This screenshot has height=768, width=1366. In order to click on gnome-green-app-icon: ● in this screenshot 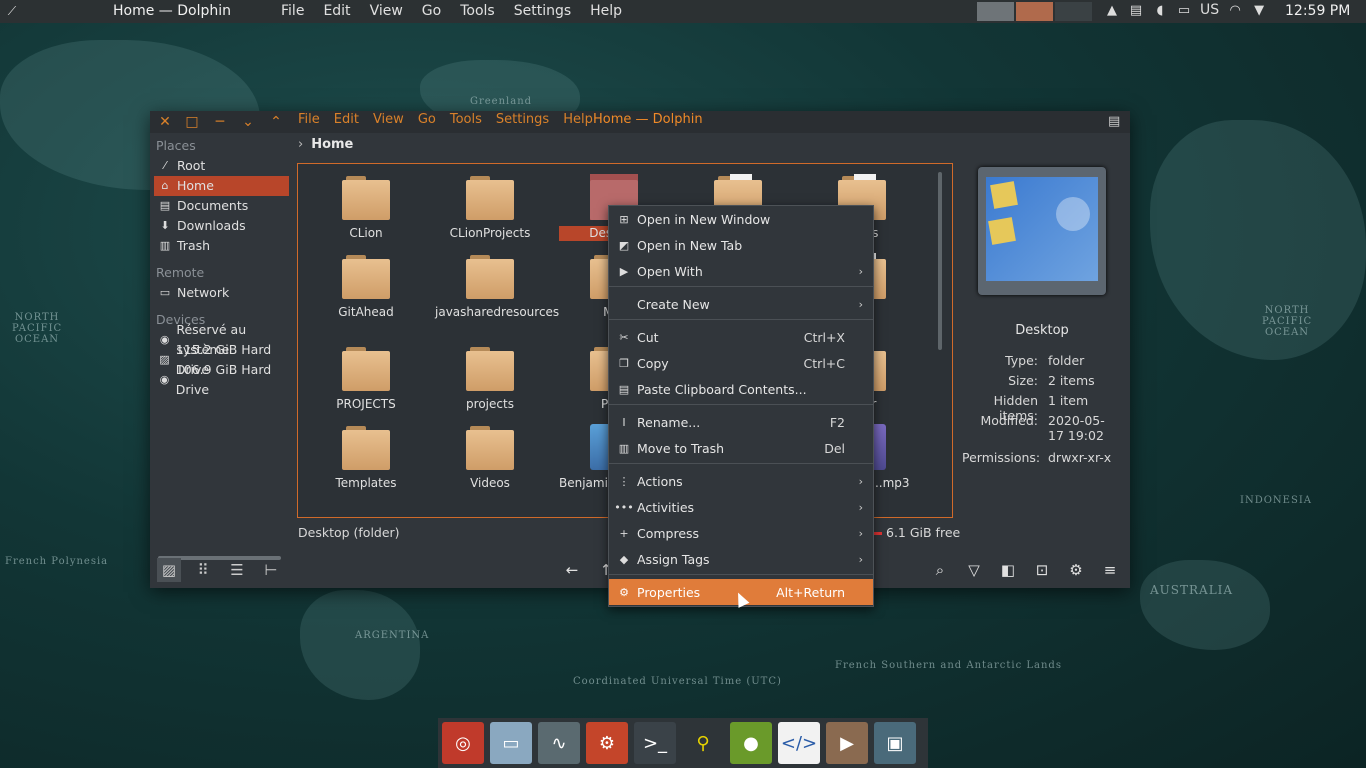, I will do `click(751, 743)`.